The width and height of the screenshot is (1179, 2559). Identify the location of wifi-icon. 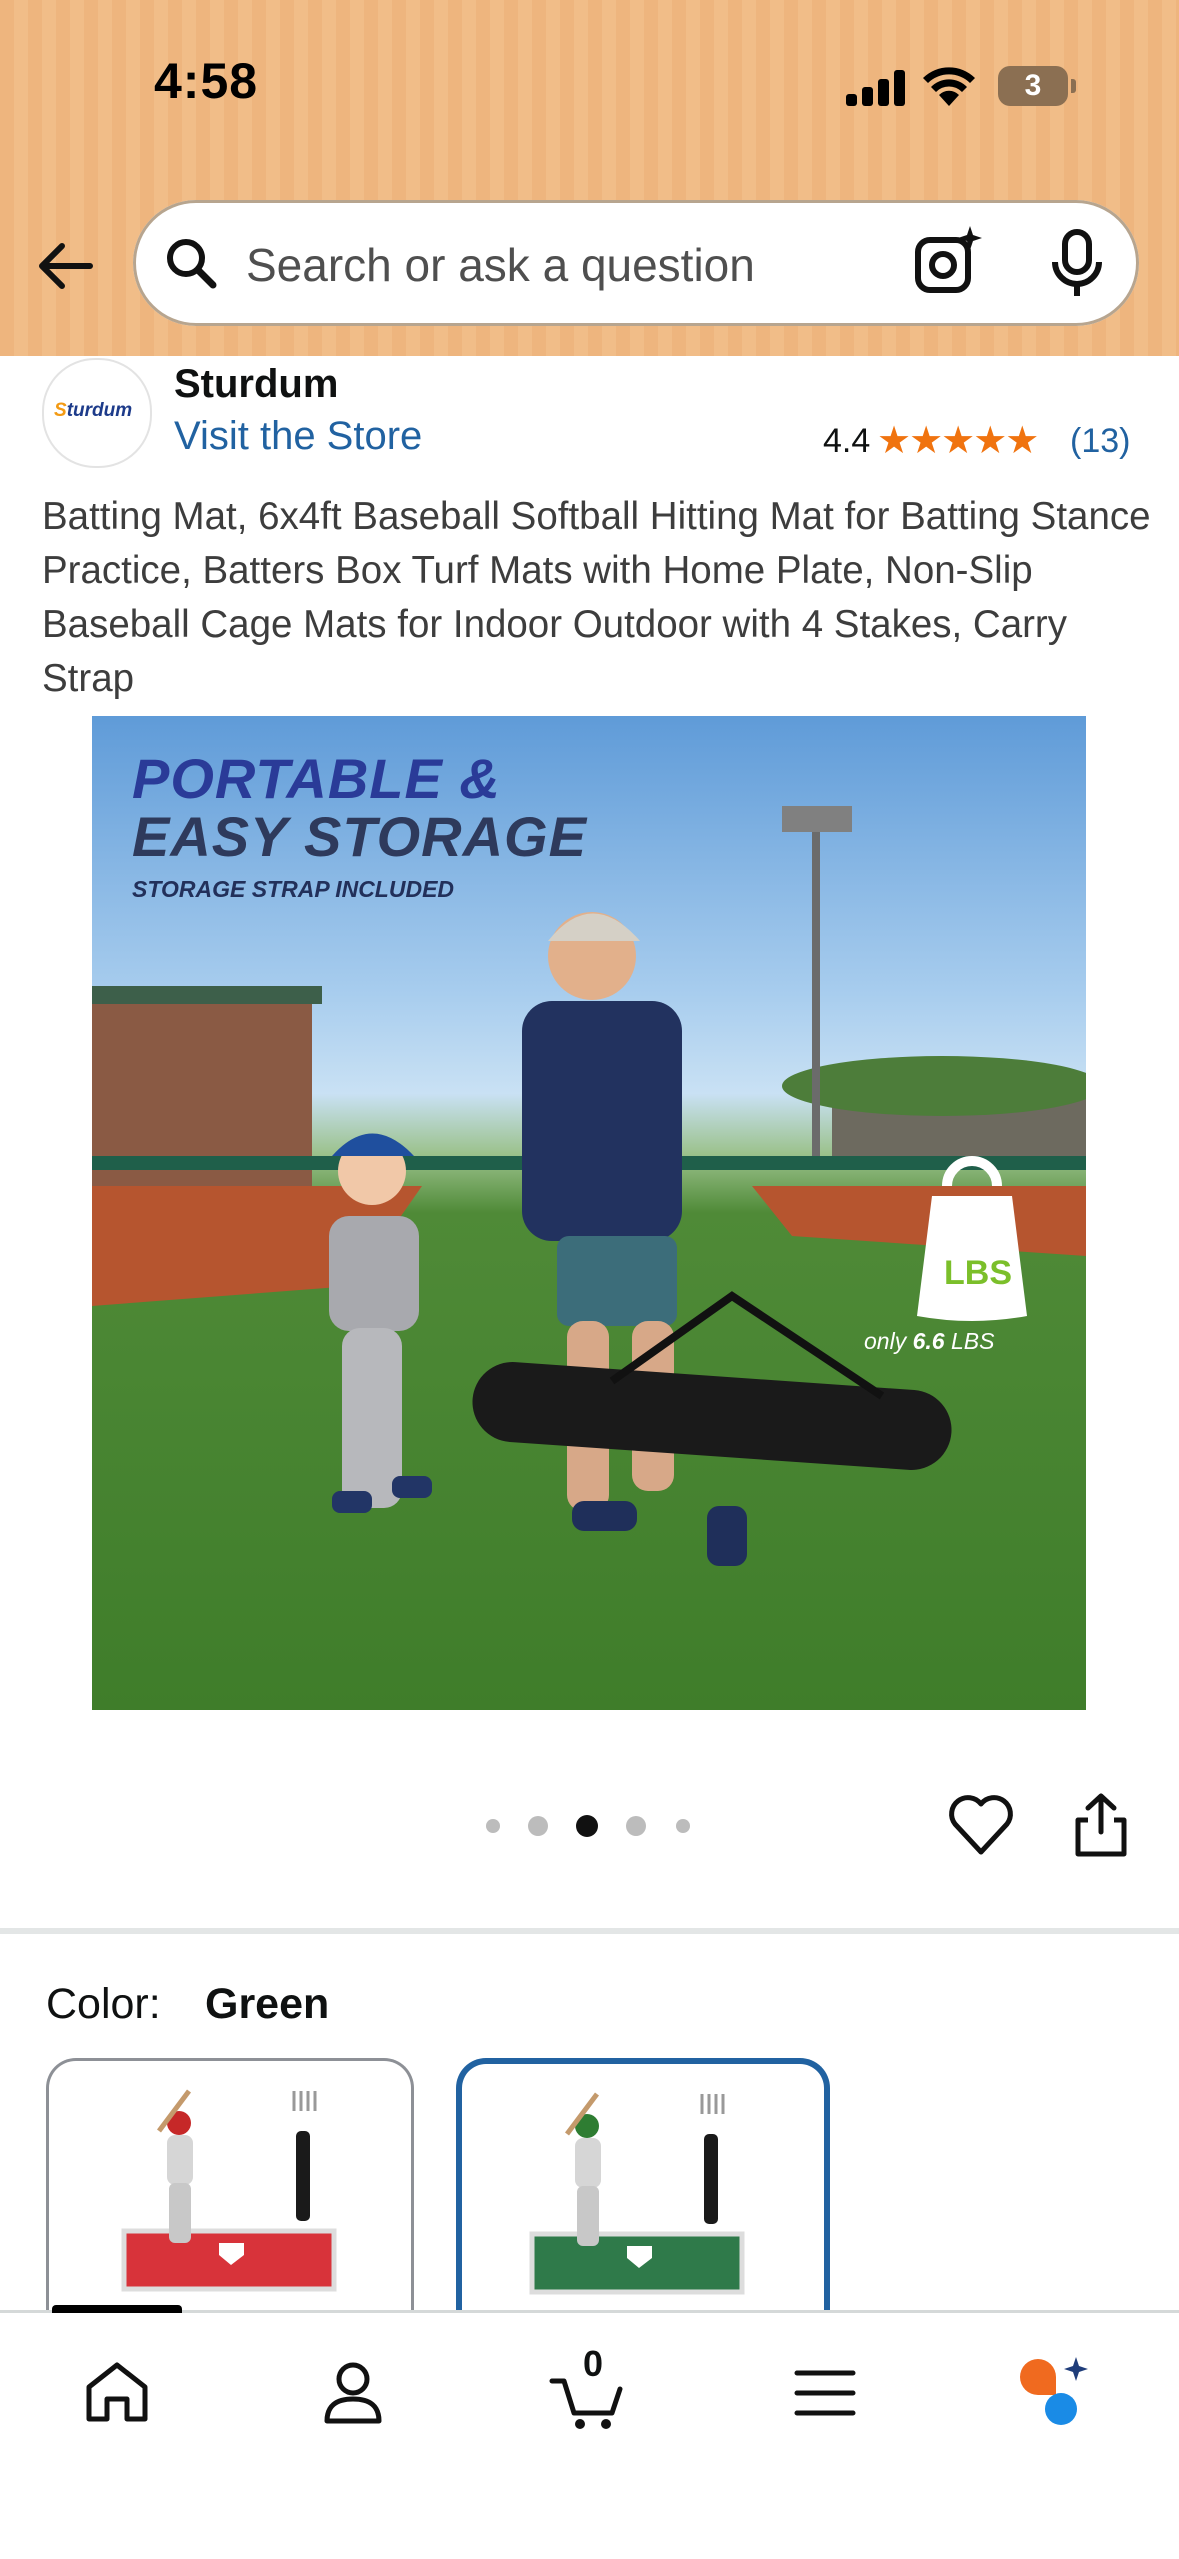
(949, 86).